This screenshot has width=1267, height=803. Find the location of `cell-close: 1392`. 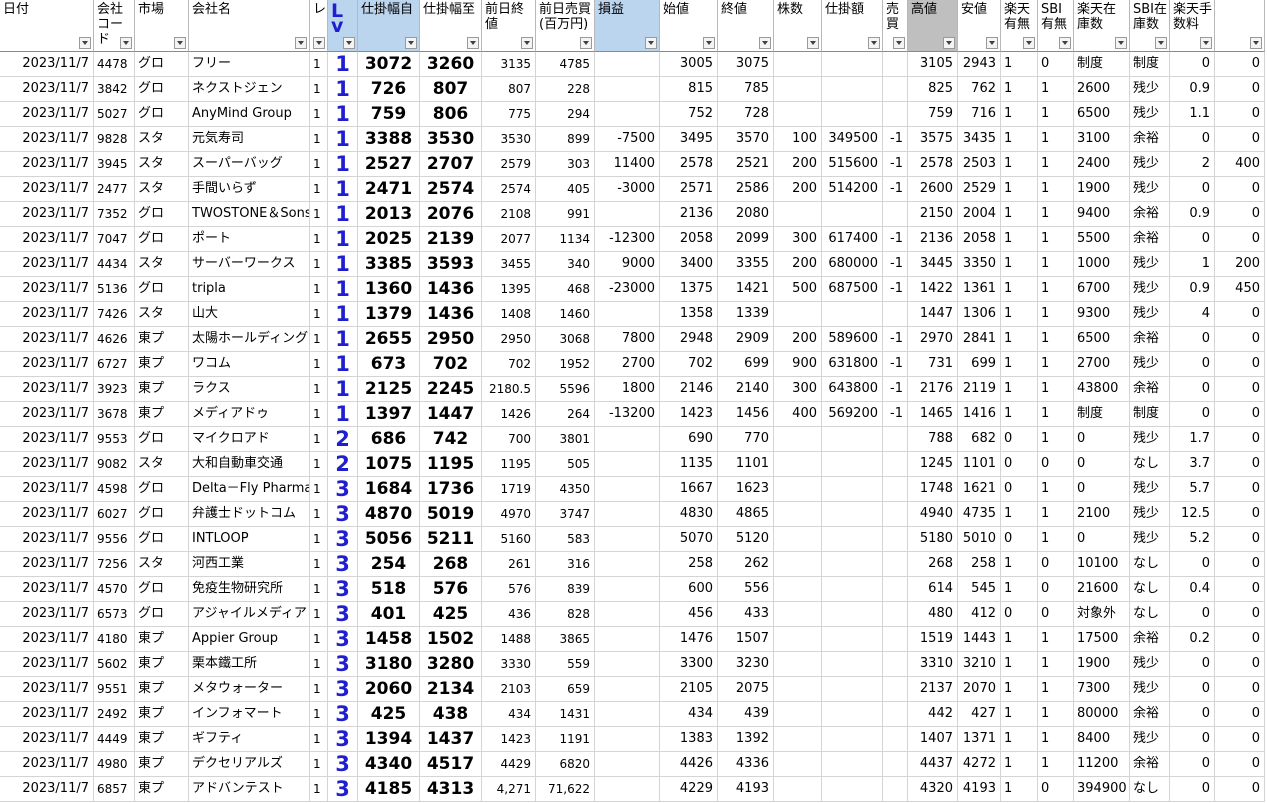

cell-close: 1392 is located at coordinates (746, 739).